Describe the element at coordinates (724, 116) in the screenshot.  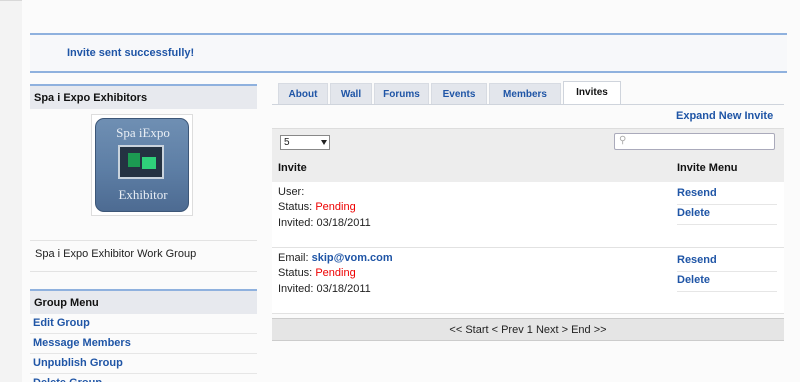
I see `expand-new-invite-link: Expand New Invite` at that location.